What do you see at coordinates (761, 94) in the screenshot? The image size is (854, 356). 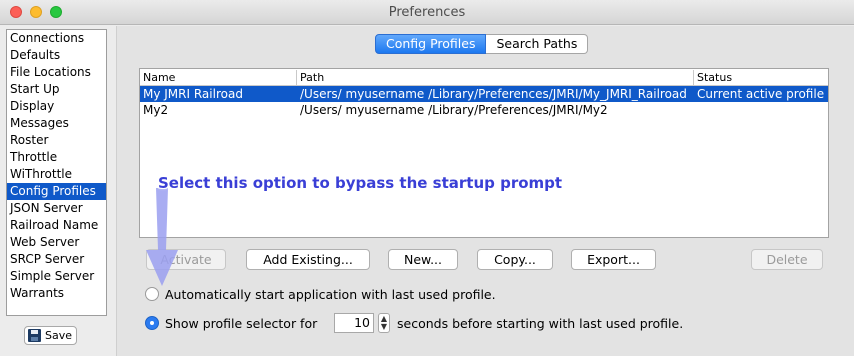 I see `profile-status-cell: Current active profile` at bounding box center [761, 94].